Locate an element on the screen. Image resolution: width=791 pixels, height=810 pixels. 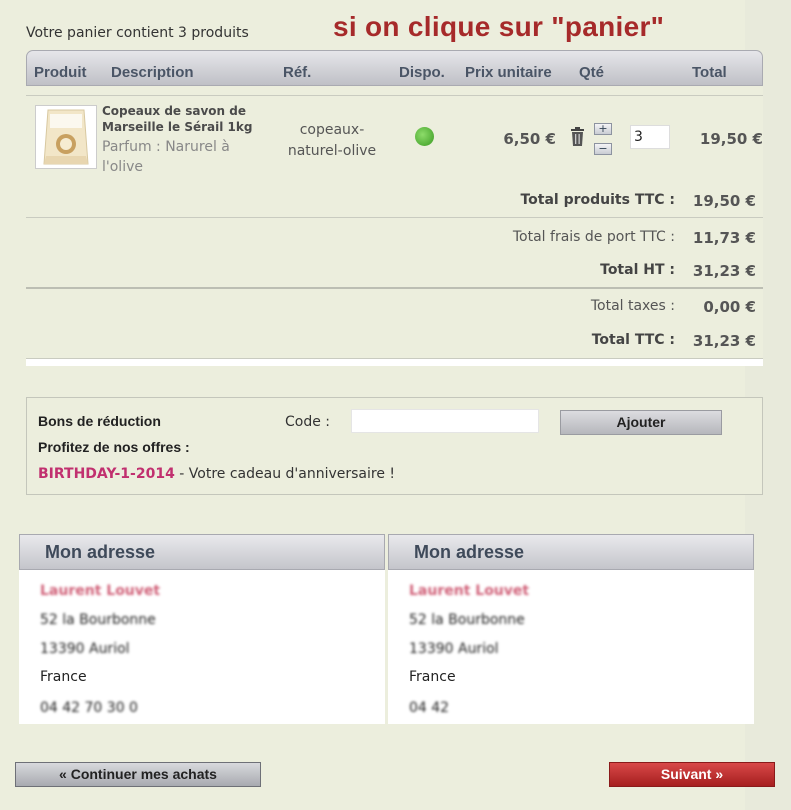
cart-summary: Votre panier contient 3 produits is located at coordinates (137, 33).